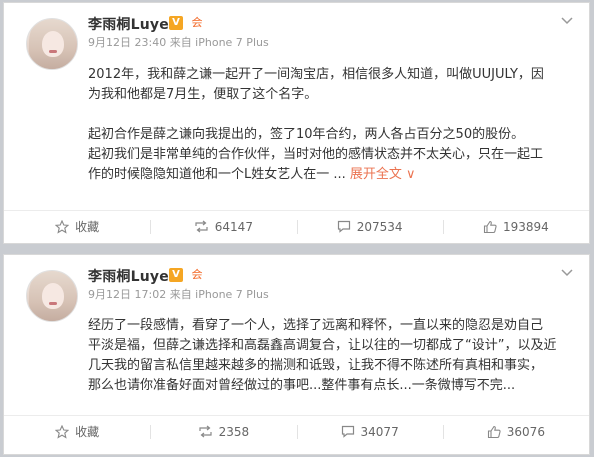  Describe the element at coordinates (316, 325) in the screenshot. I see `post-text-line: 经历了一段感情，看穿了一个人，选择了远离和释怀，一直以来的隐忍是劝自己` at that location.